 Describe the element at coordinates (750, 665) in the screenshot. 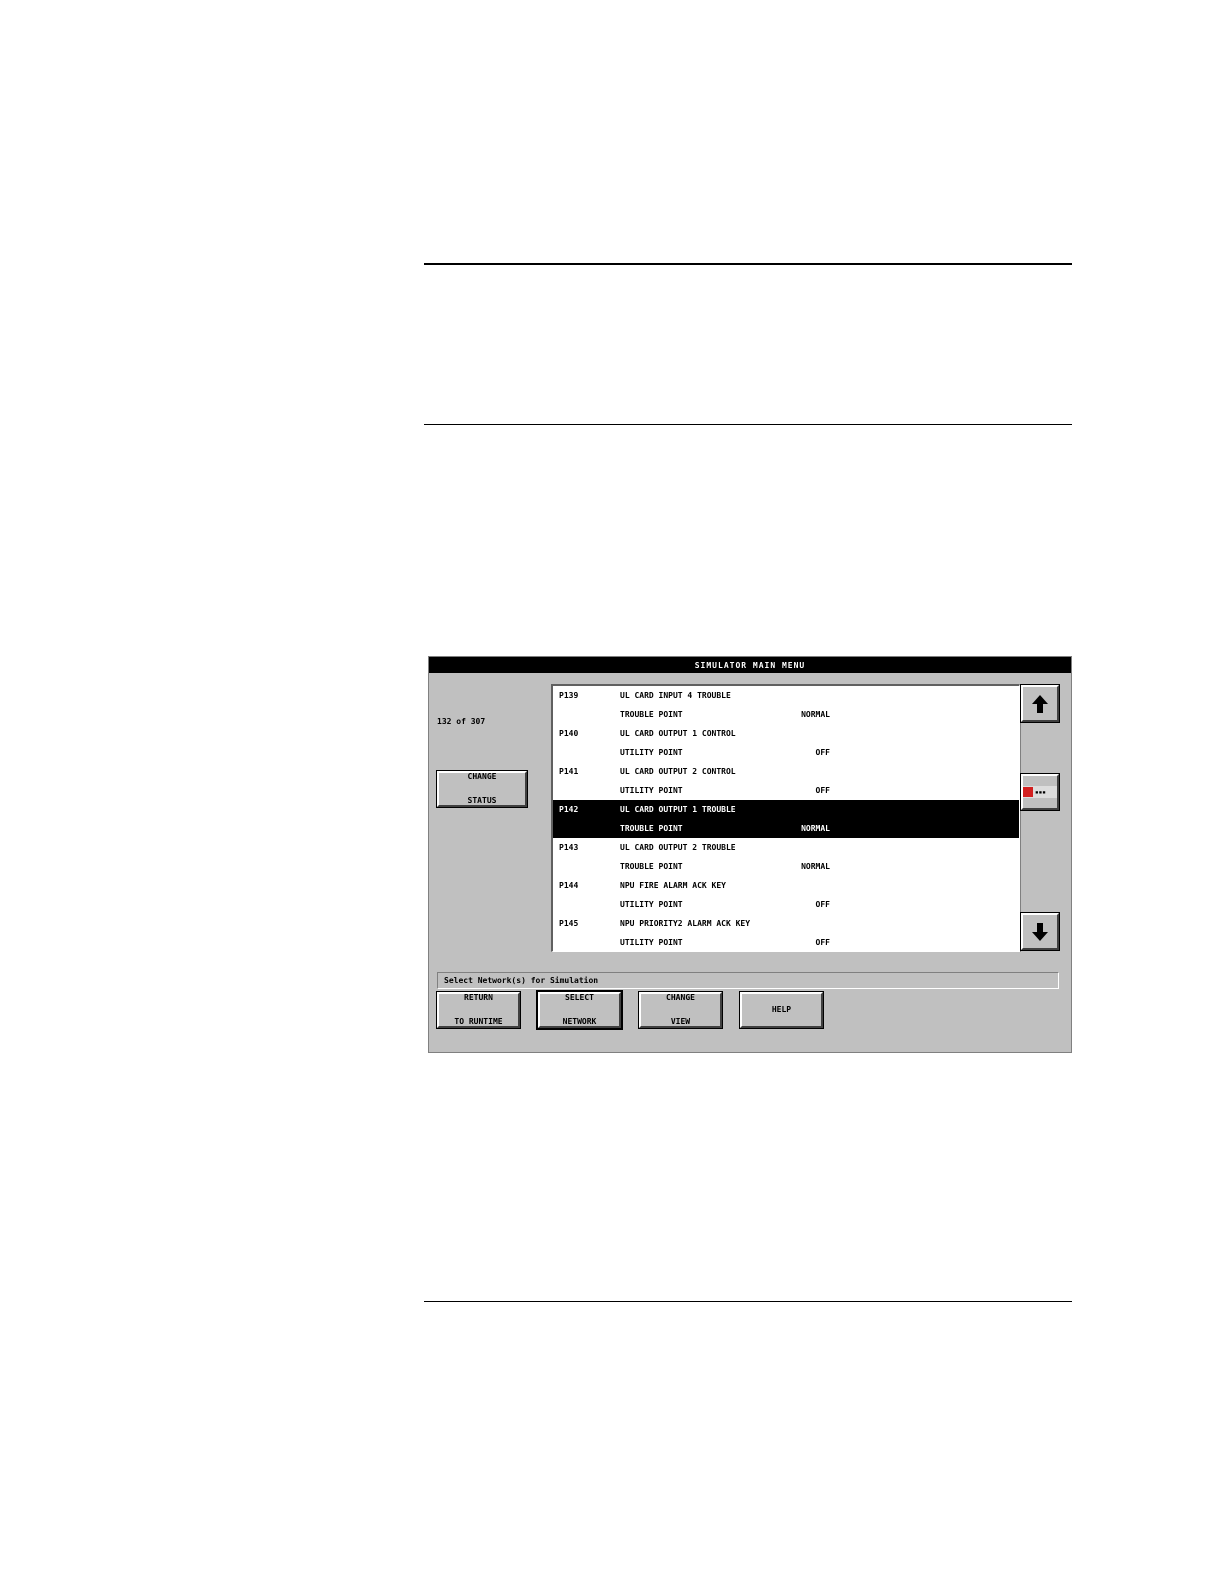

I see `window-title: SIMULATOR MAIN MENU` at that location.